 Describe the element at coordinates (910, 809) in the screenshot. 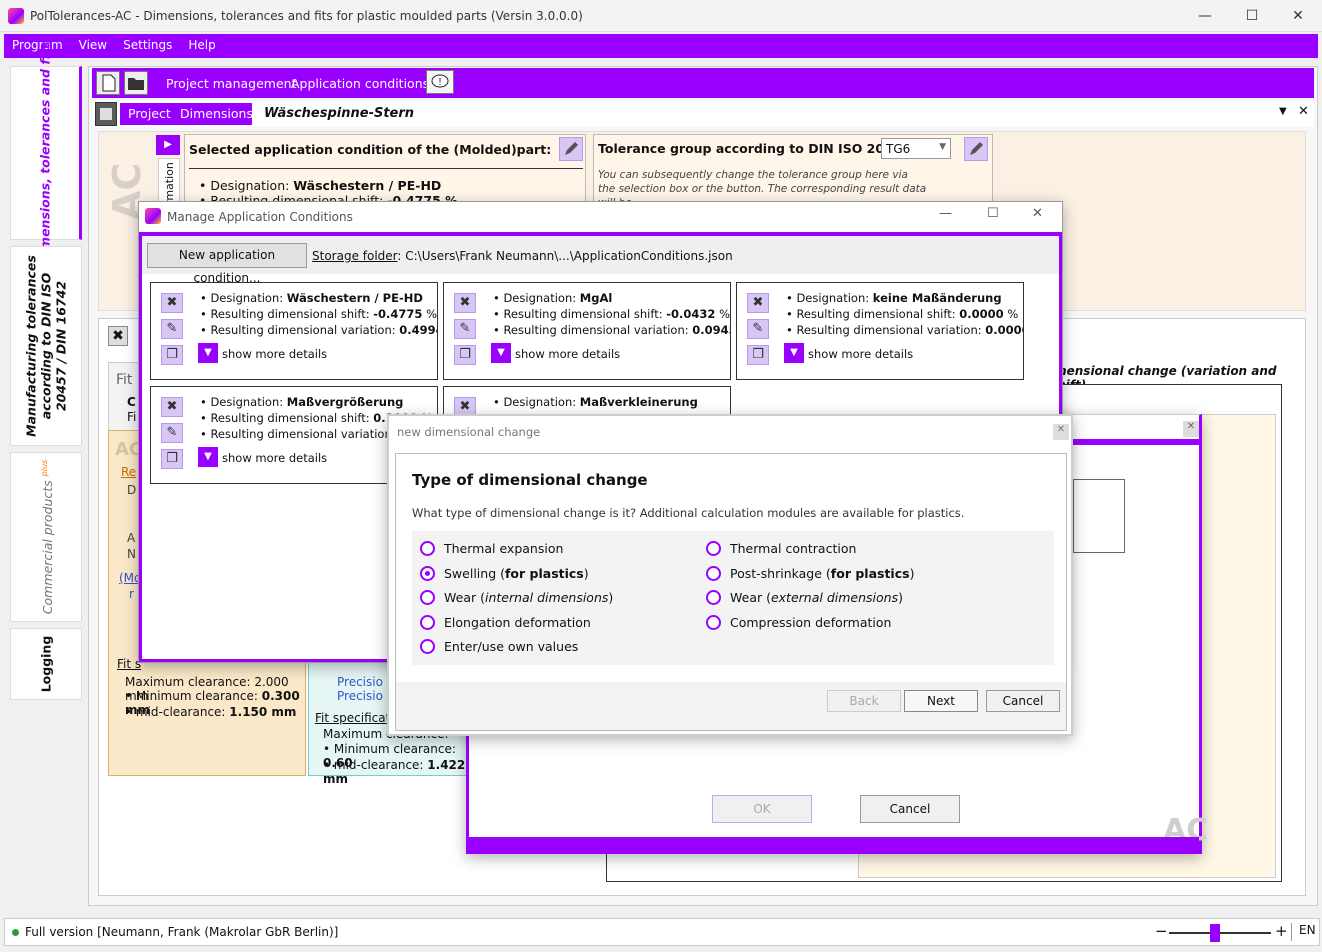

I see `cancel-button-middle: Cancel` at that location.